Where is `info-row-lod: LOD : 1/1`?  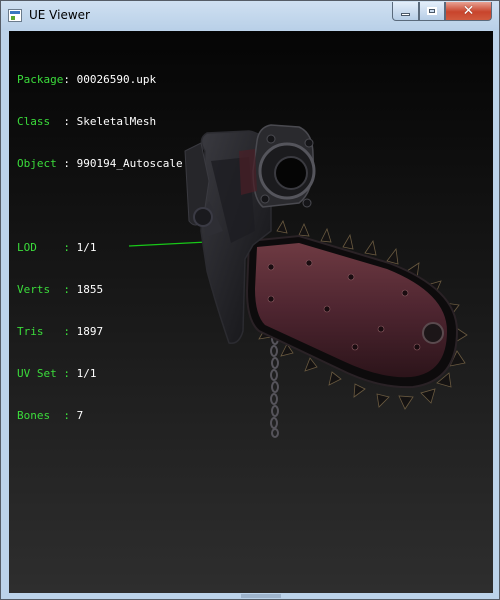 info-row-lod: LOD : 1/1 is located at coordinates (100, 248).